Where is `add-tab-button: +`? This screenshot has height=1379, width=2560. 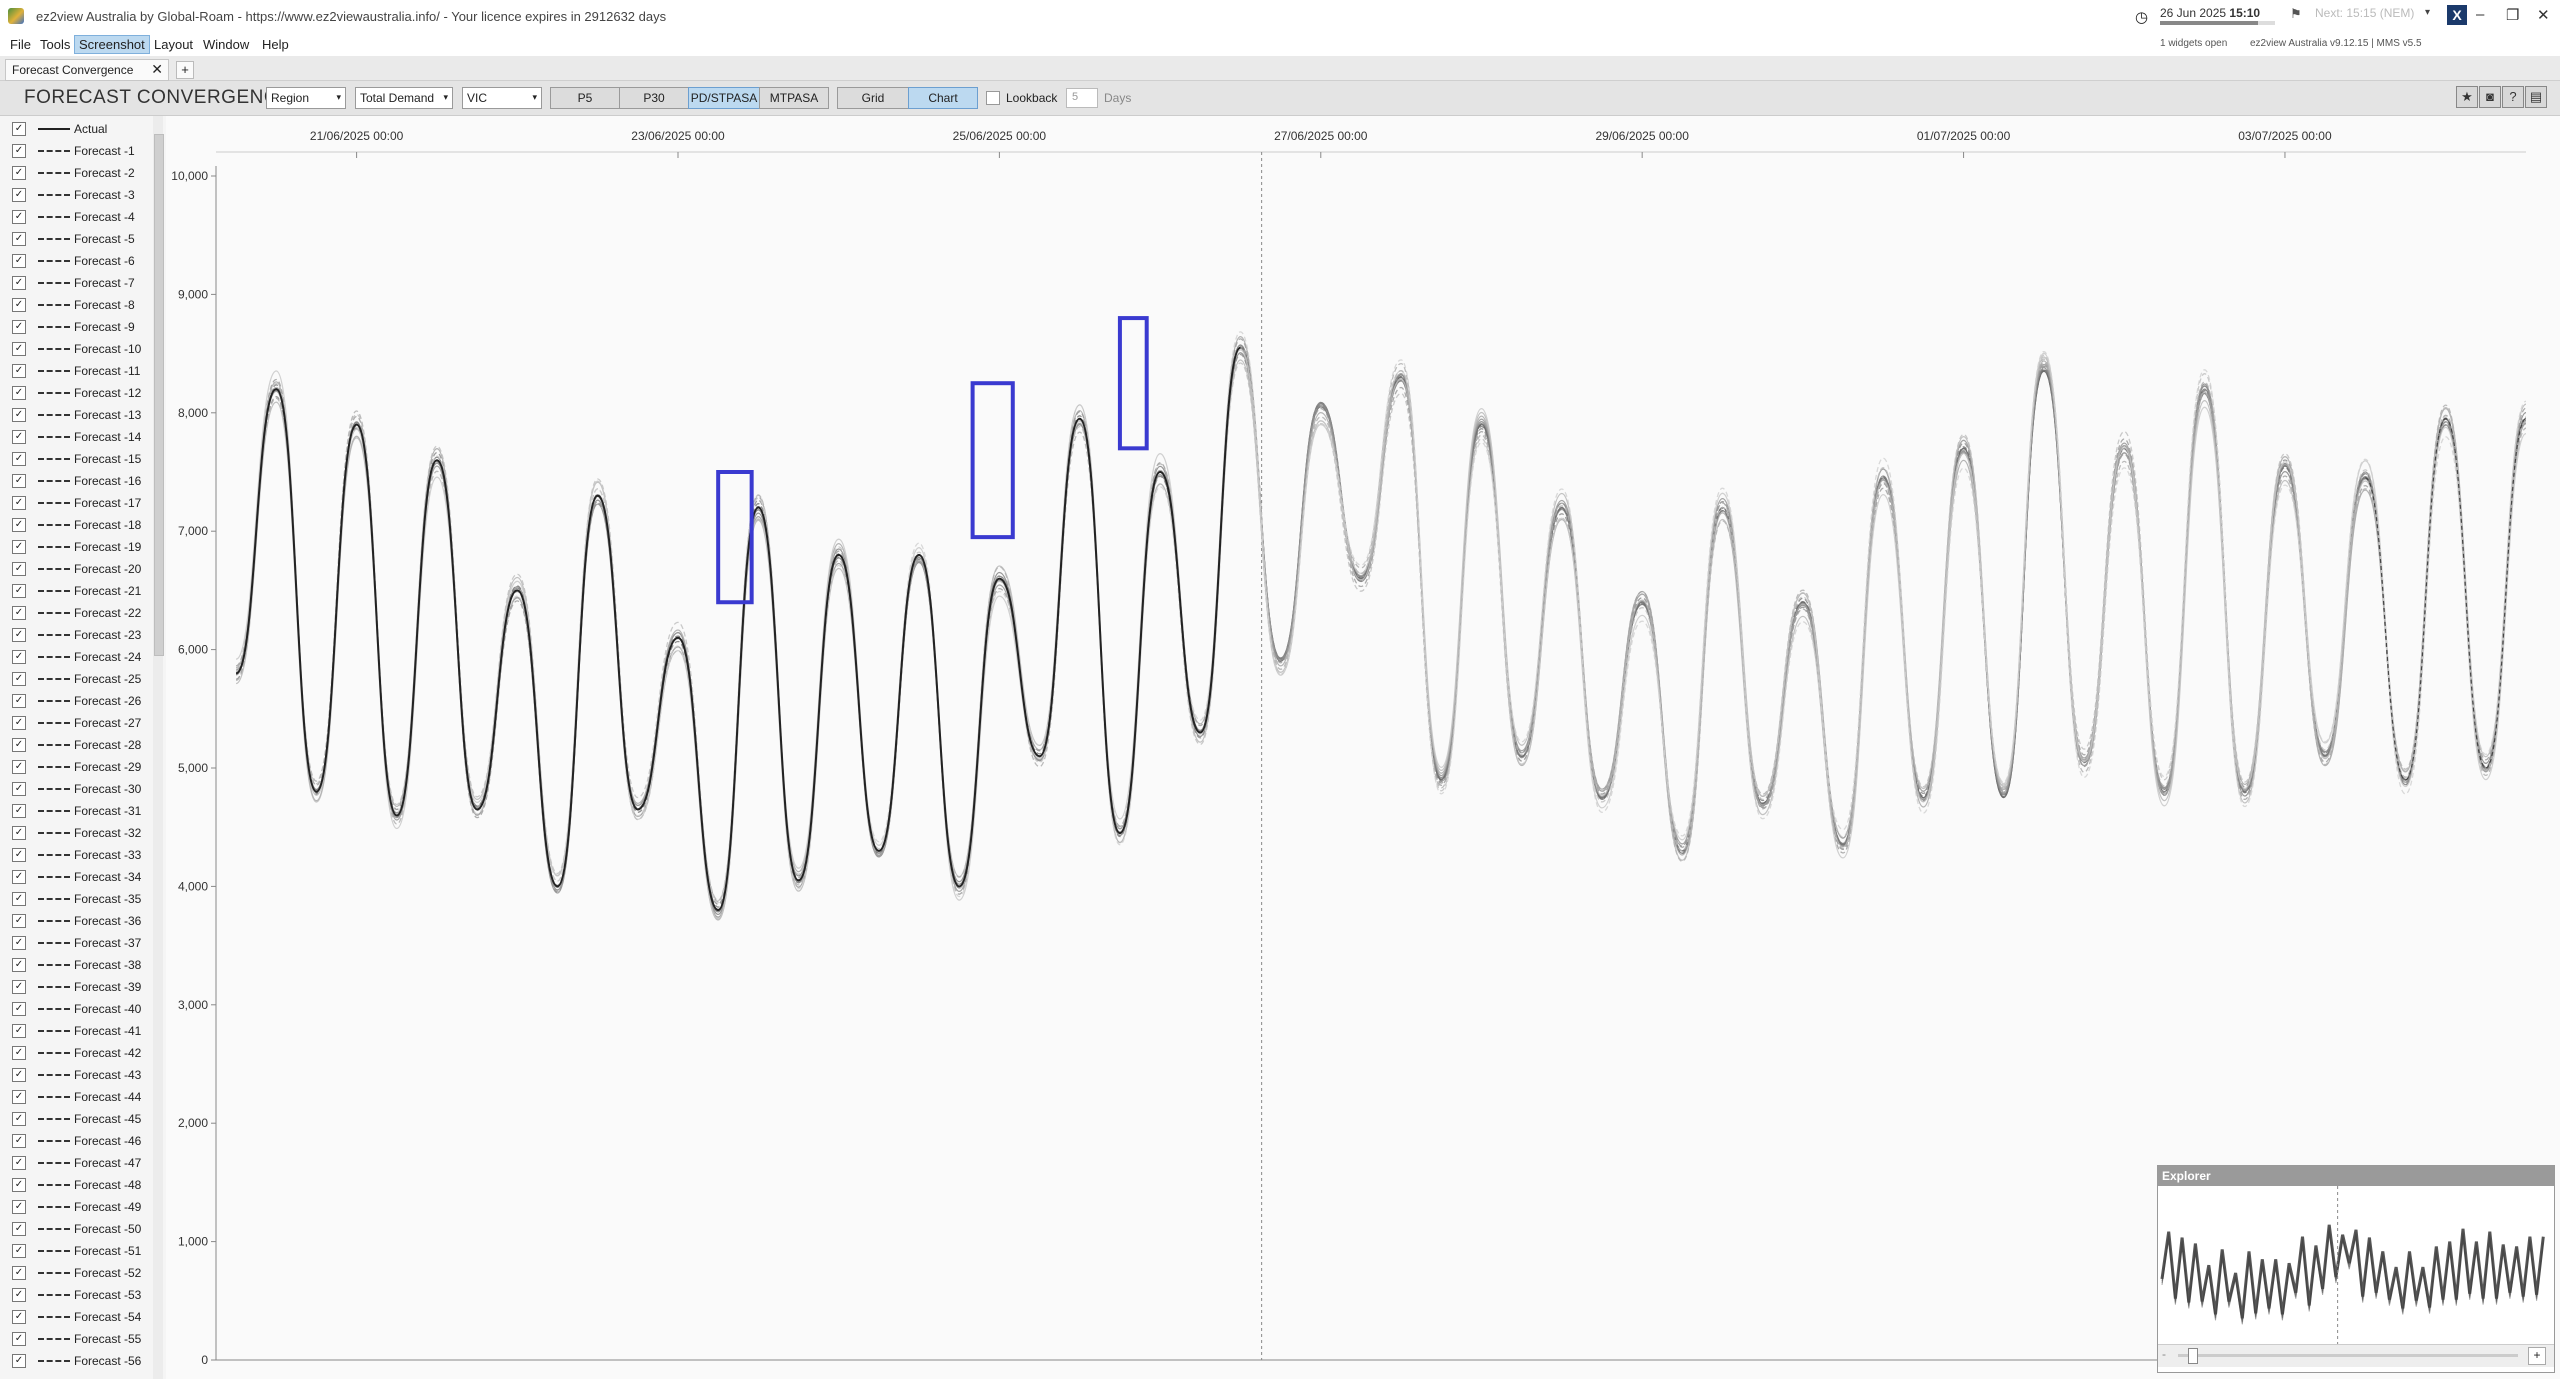
add-tab-button: + is located at coordinates (185, 70).